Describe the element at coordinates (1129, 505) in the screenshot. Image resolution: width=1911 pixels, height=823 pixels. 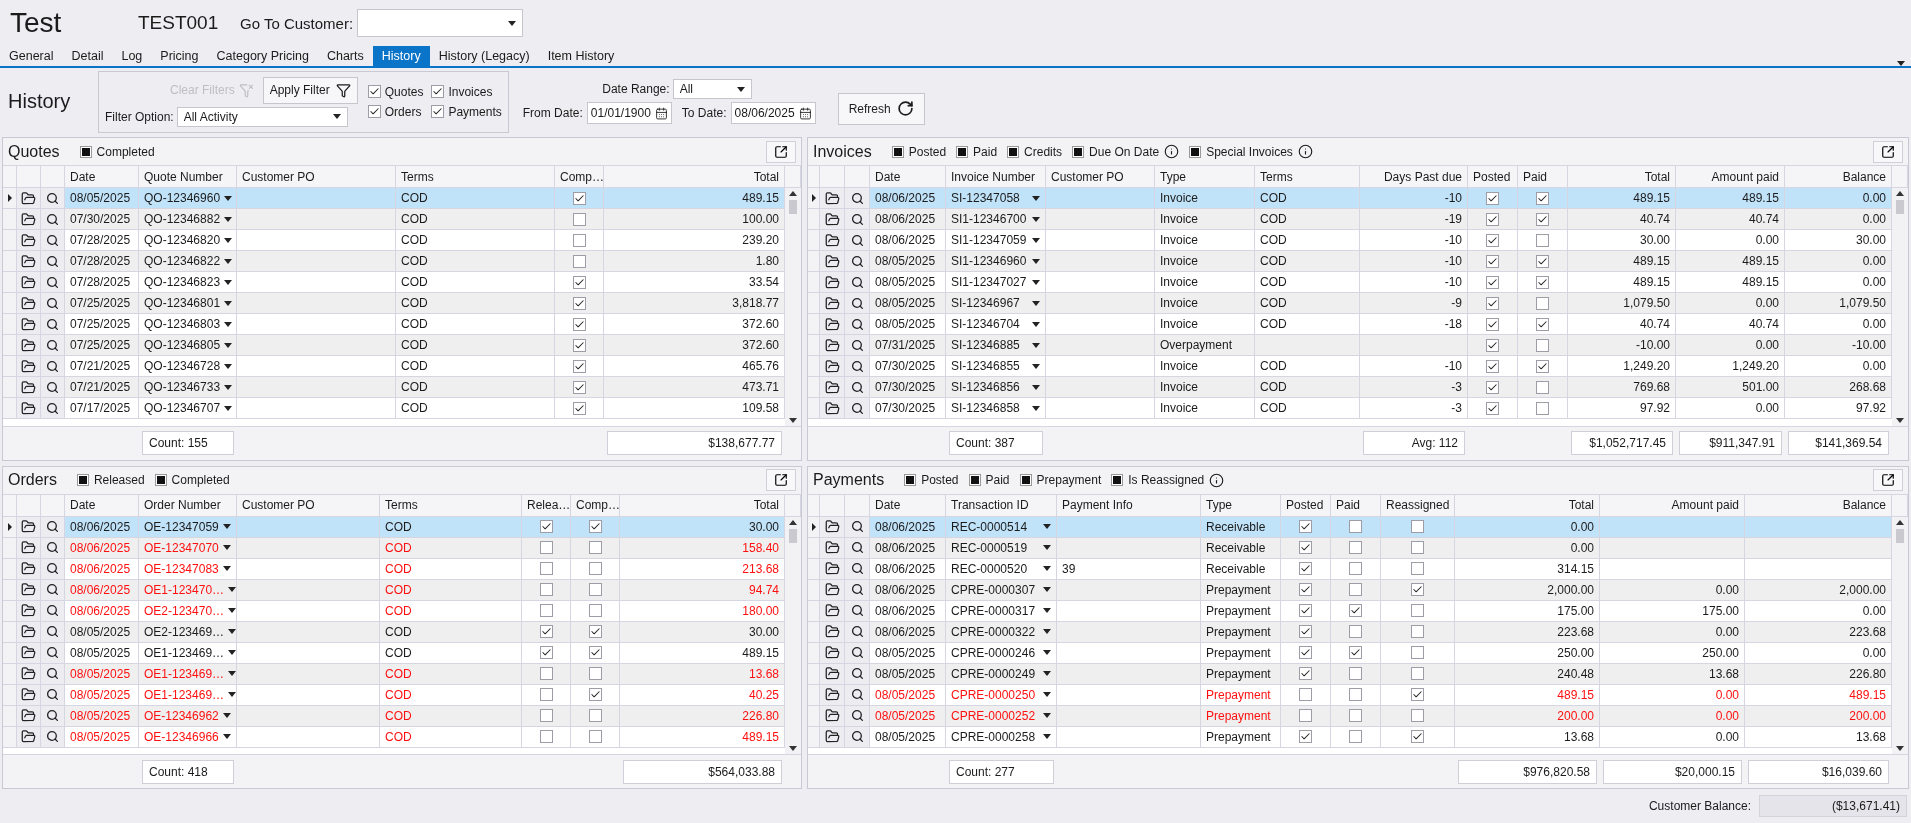
I see `column-header: Payment Info` at that location.